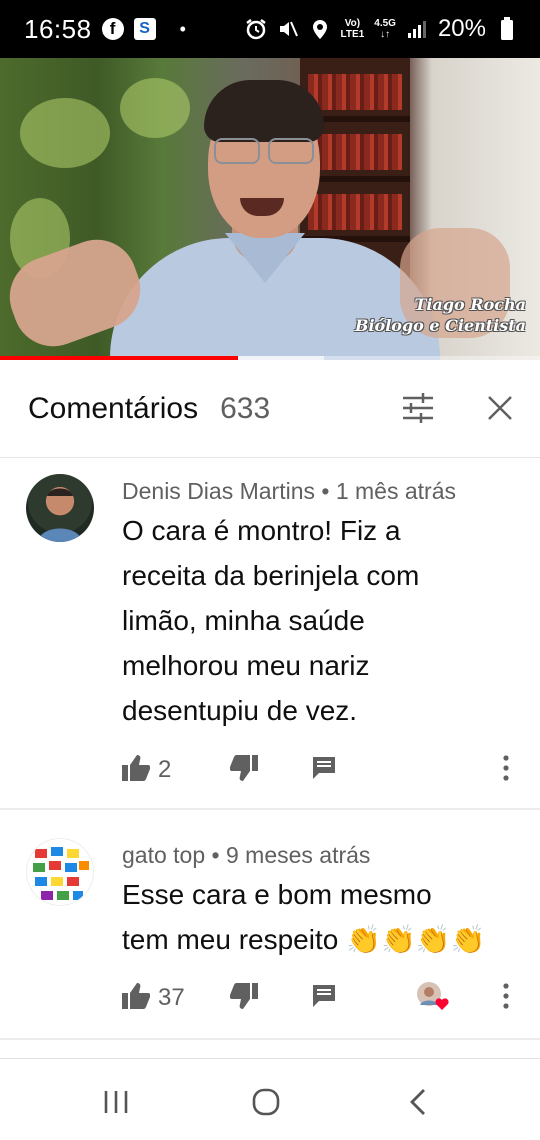 Image resolution: width=540 pixels, height=1140 pixels. I want to click on recent-apps-icon, so click(116, 1102).